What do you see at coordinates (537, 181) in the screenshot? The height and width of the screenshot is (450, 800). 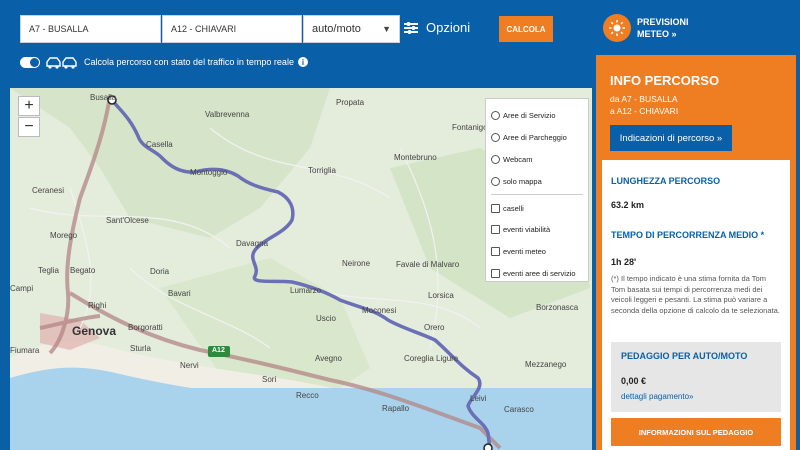 I see `layer-option: solo mappa` at bounding box center [537, 181].